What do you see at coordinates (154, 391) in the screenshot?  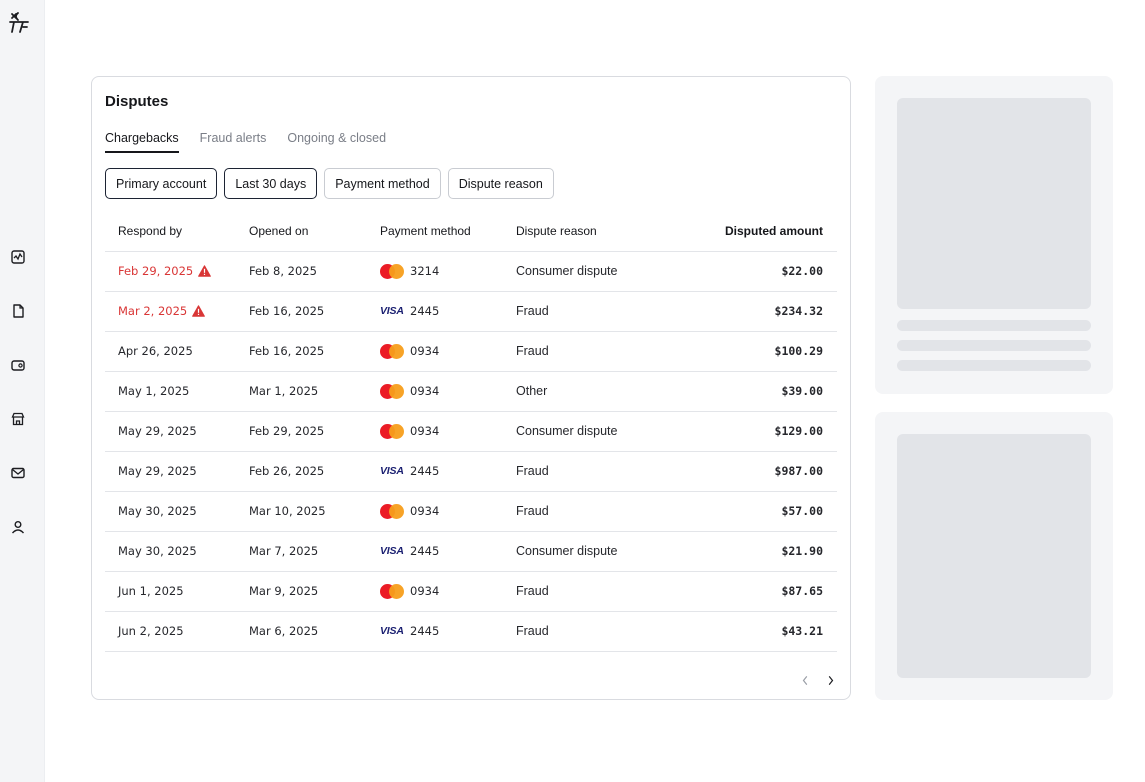 I see `respond-by-date: May 1, 2025` at bounding box center [154, 391].